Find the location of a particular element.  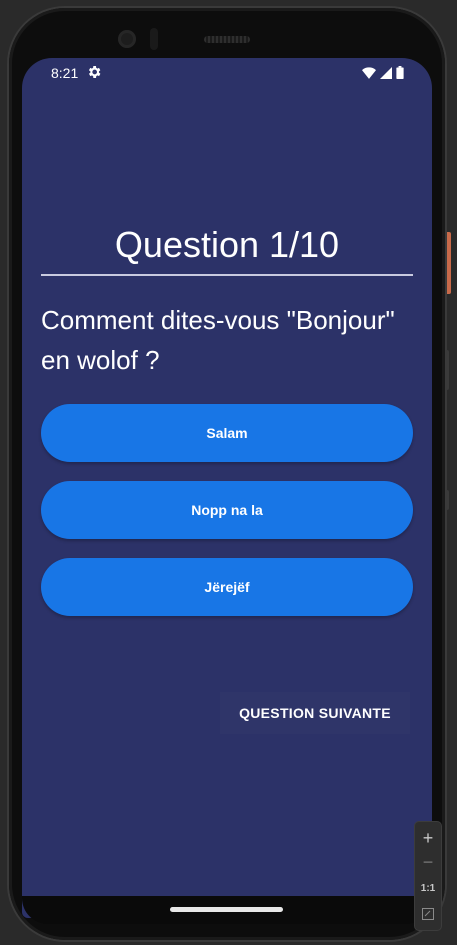

fit-screen-button is located at coordinates (428, 914).